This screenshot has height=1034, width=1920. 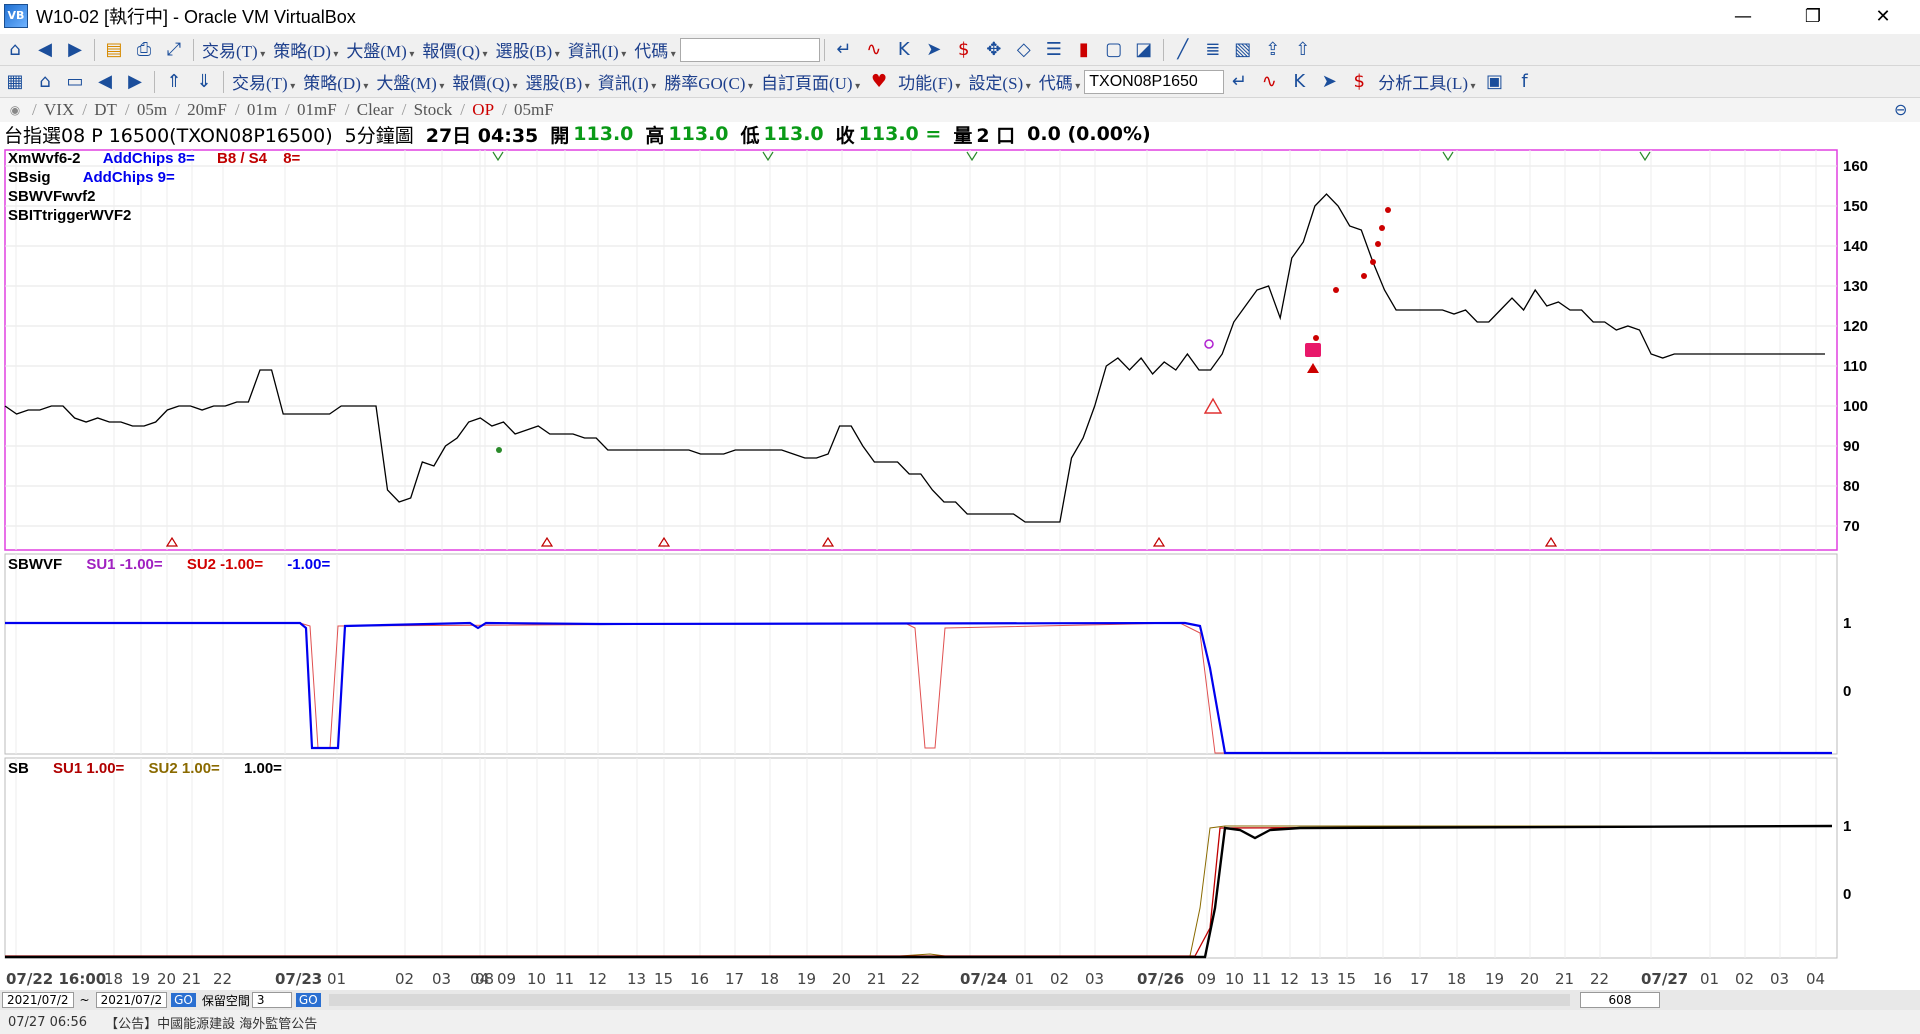 What do you see at coordinates (1303, 50) in the screenshot?
I see `up-arrow-icon: ⇧` at bounding box center [1303, 50].